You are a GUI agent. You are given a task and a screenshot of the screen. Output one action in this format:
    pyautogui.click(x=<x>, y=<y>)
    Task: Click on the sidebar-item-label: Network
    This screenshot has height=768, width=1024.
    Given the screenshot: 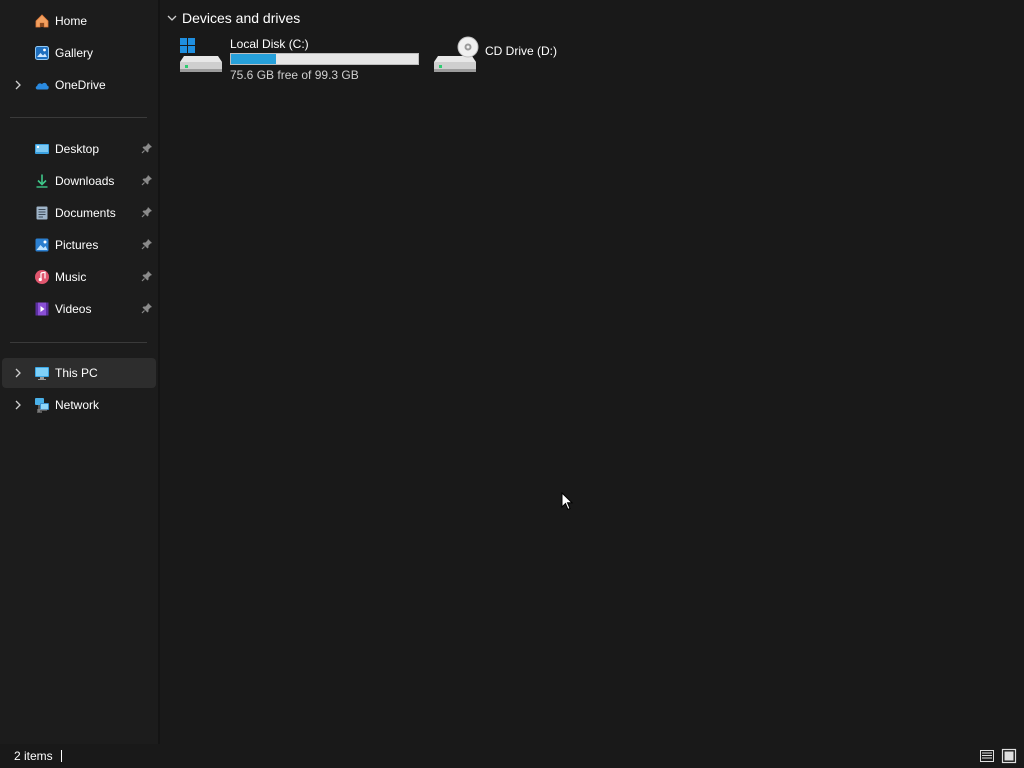 What is the action you would take?
    pyautogui.click(x=77, y=405)
    